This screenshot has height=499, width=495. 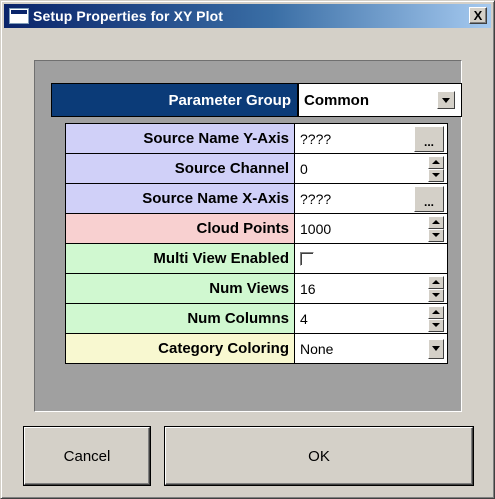 What do you see at coordinates (19, 16) in the screenshot?
I see `window-icon` at bounding box center [19, 16].